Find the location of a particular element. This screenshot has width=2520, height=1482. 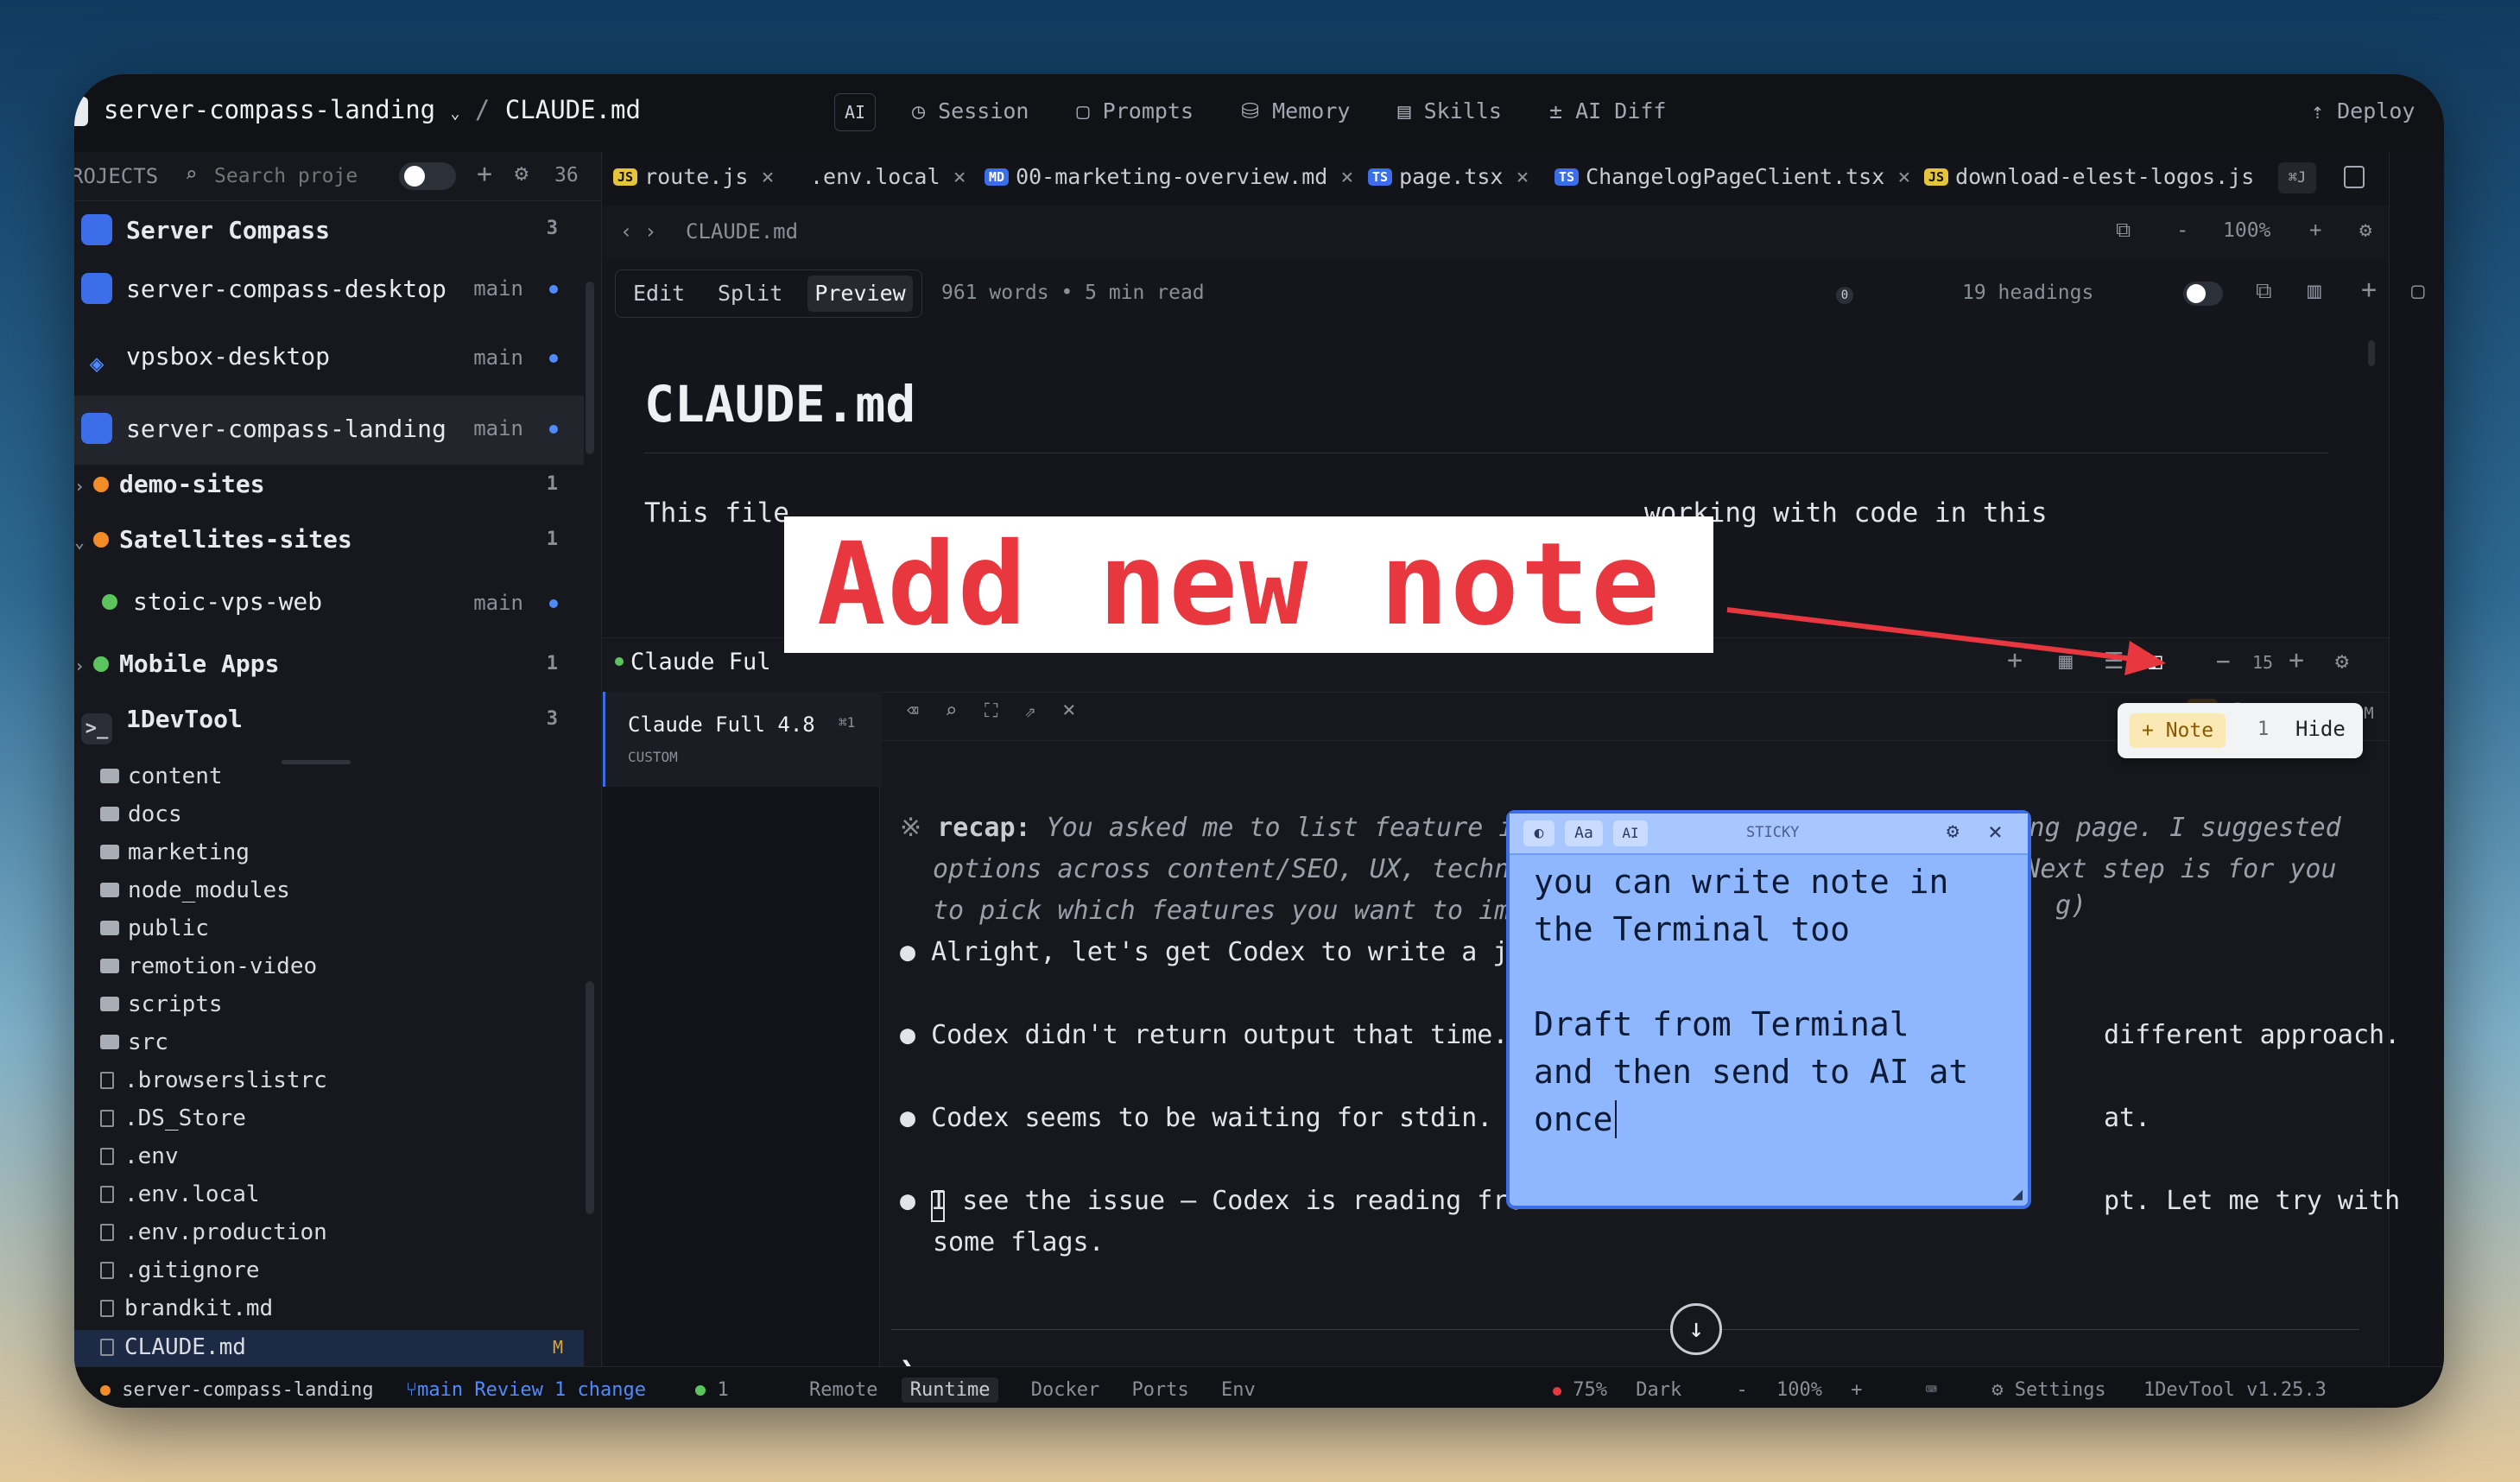

arrow-head is located at coordinates (2145, 658).